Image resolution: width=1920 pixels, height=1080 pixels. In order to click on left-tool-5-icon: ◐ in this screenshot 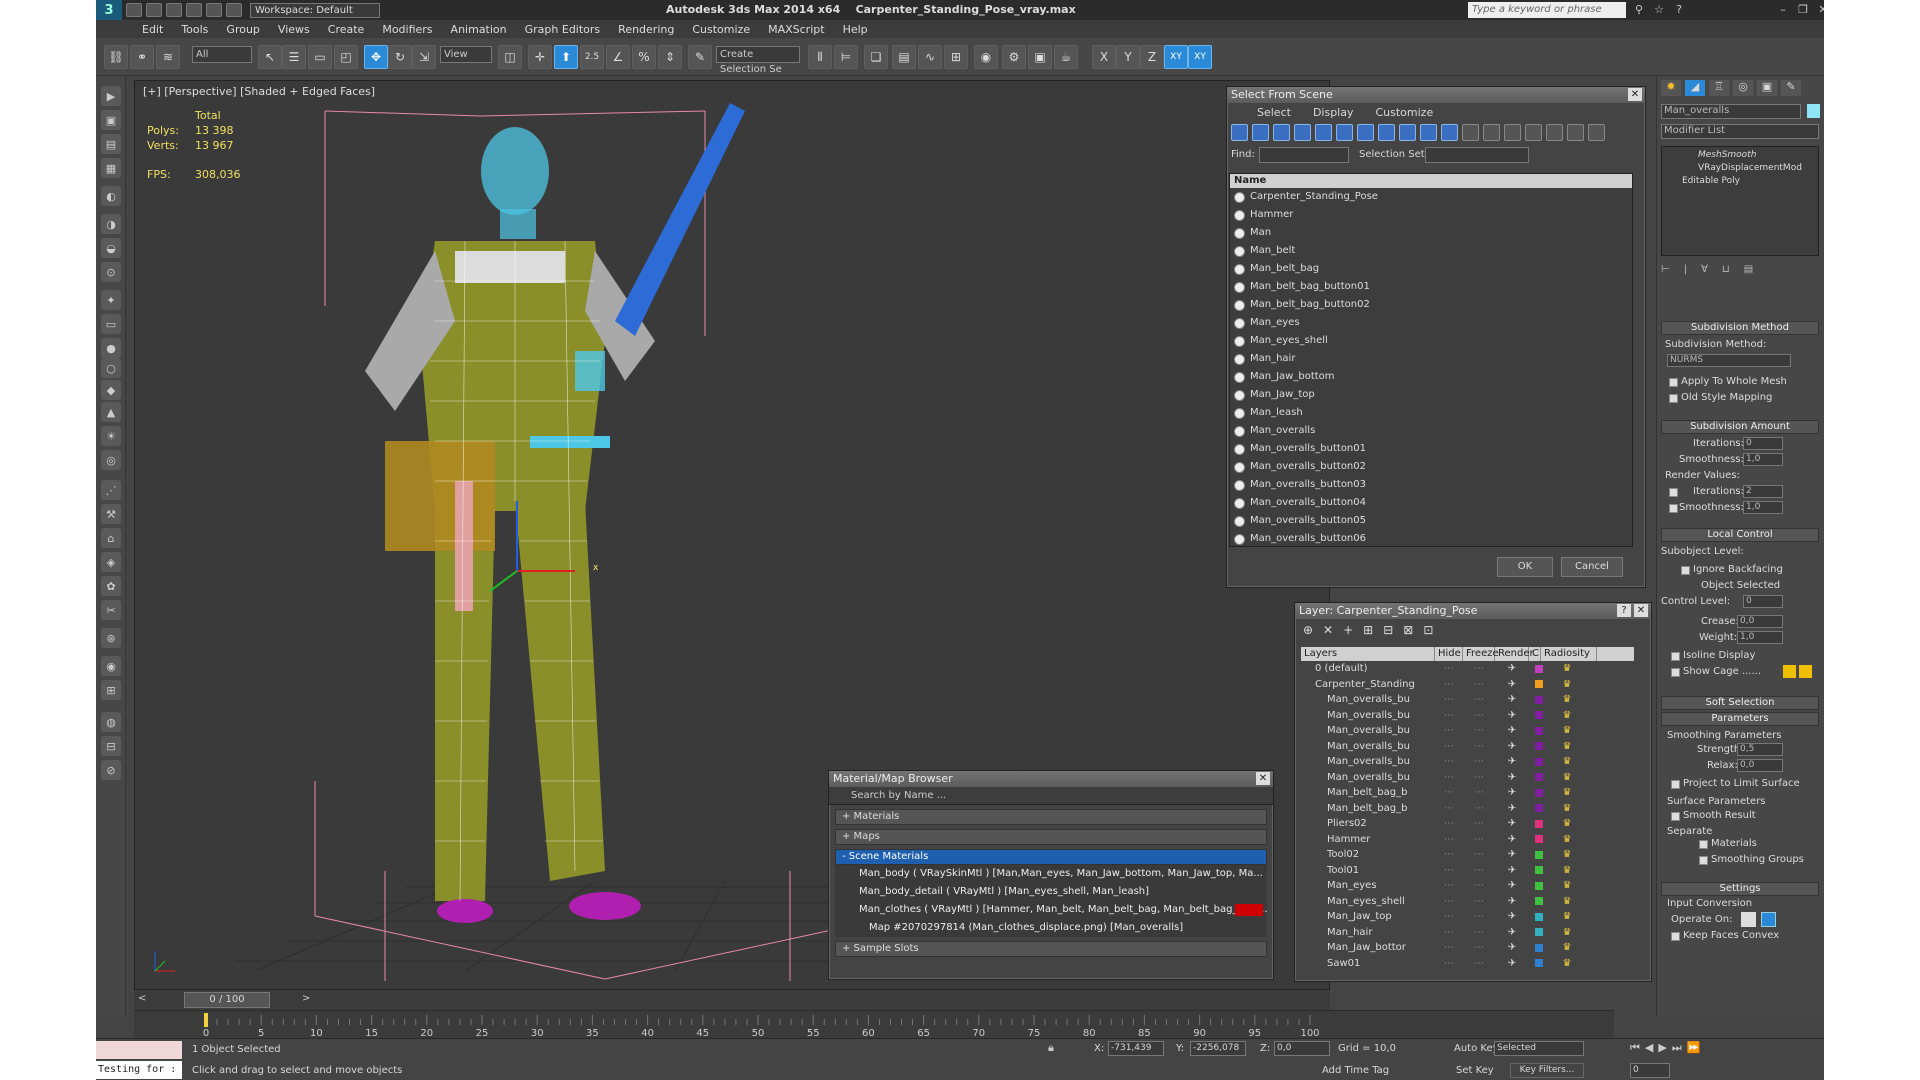, I will do `click(111, 196)`.